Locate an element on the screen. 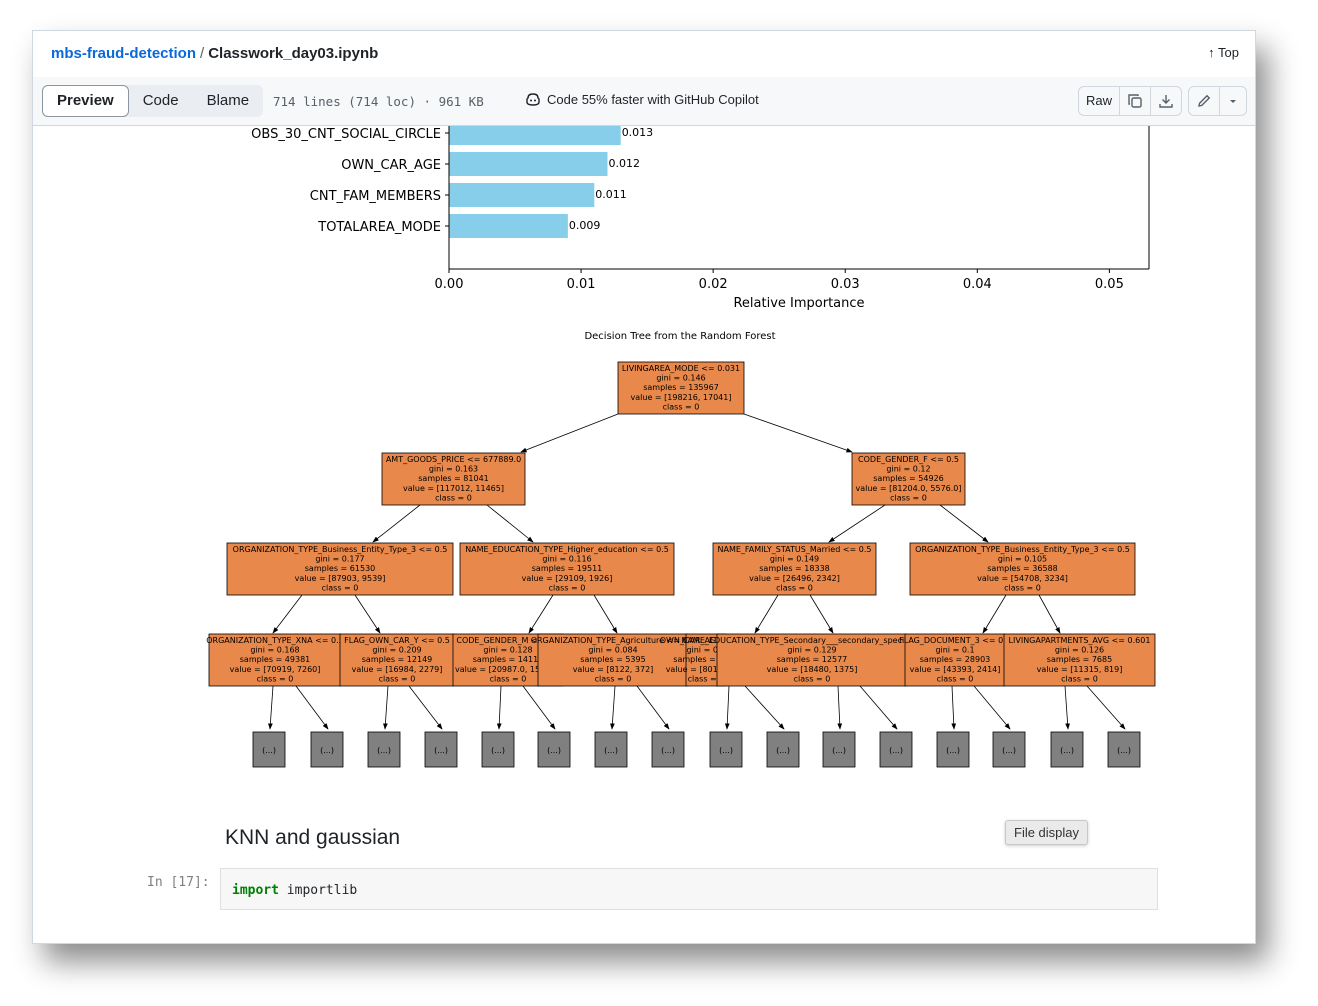 This screenshot has height=1006, width=1318. tree-node-text: gini = 0.126 is located at coordinates (1079, 650).